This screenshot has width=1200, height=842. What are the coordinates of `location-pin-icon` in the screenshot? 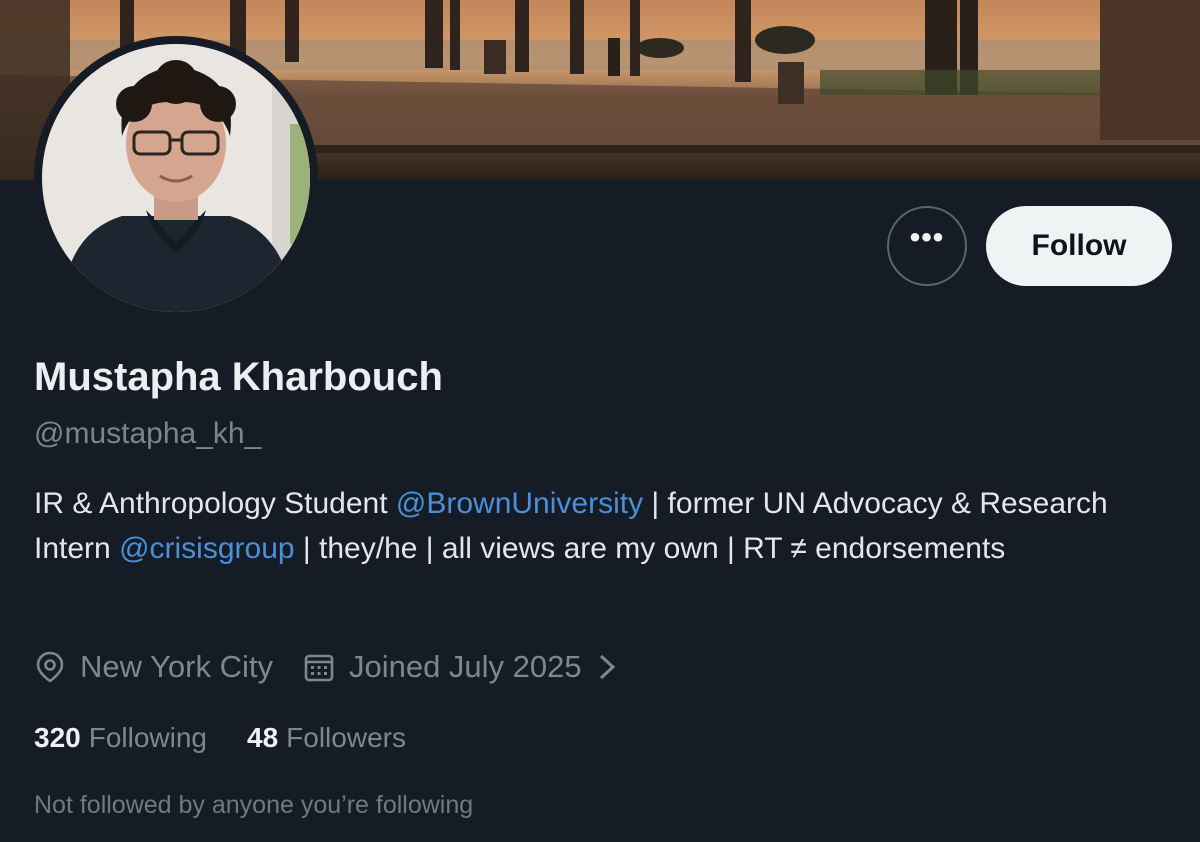 It's located at (50, 667).